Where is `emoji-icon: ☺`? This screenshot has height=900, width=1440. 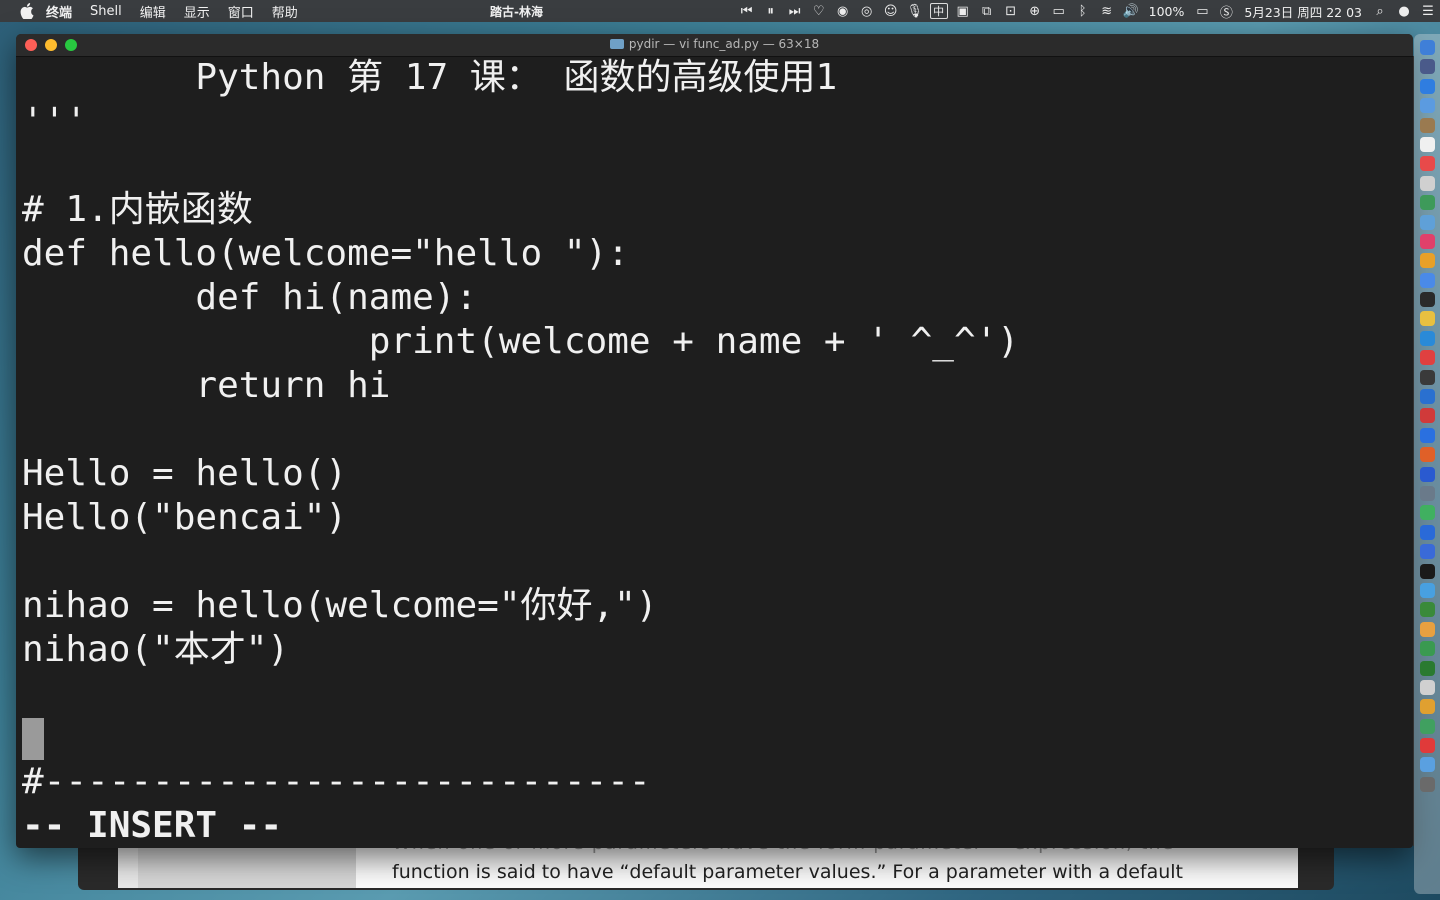
emoji-icon: ☺ is located at coordinates (891, 11).